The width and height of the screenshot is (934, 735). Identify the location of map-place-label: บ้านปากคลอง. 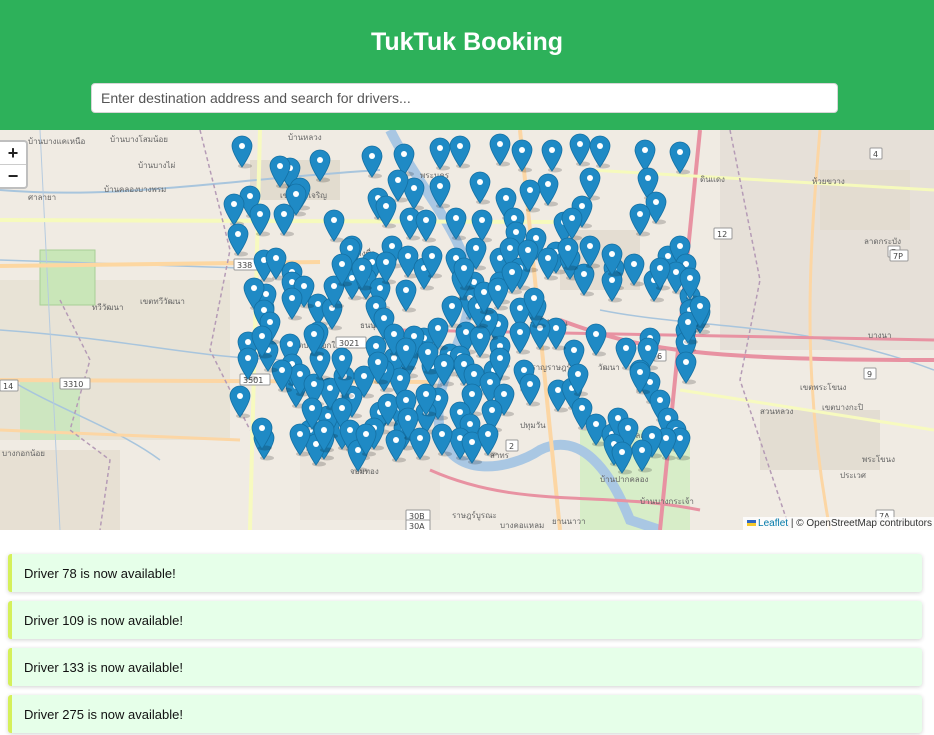
(624, 479).